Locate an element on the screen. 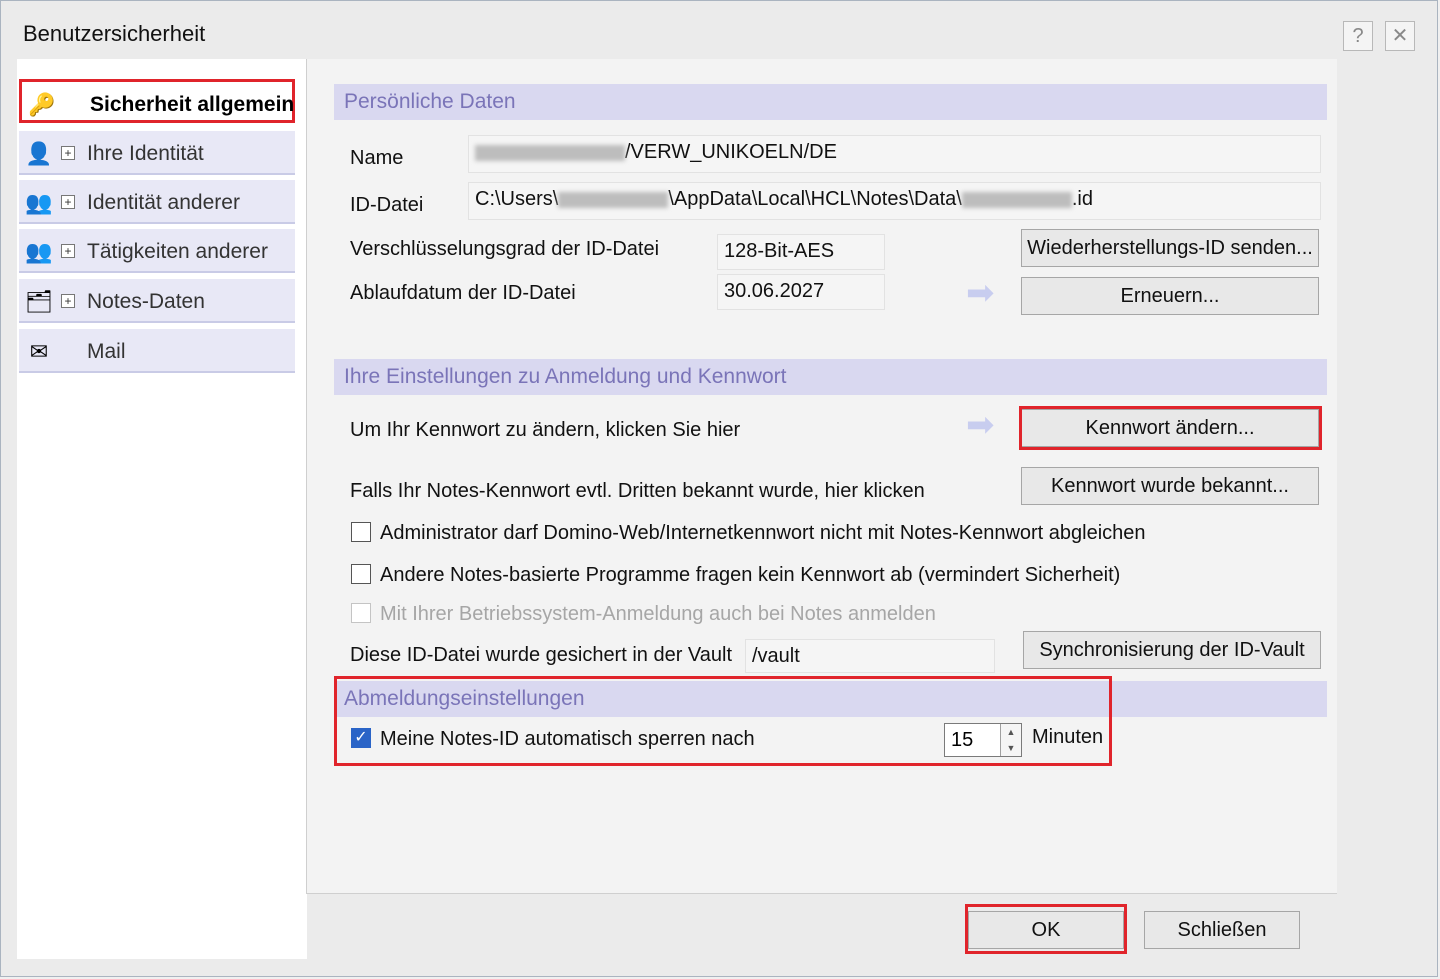 The height and width of the screenshot is (979, 1440). section-personal-data: Persönliche Daten is located at coordinates (830, 102).